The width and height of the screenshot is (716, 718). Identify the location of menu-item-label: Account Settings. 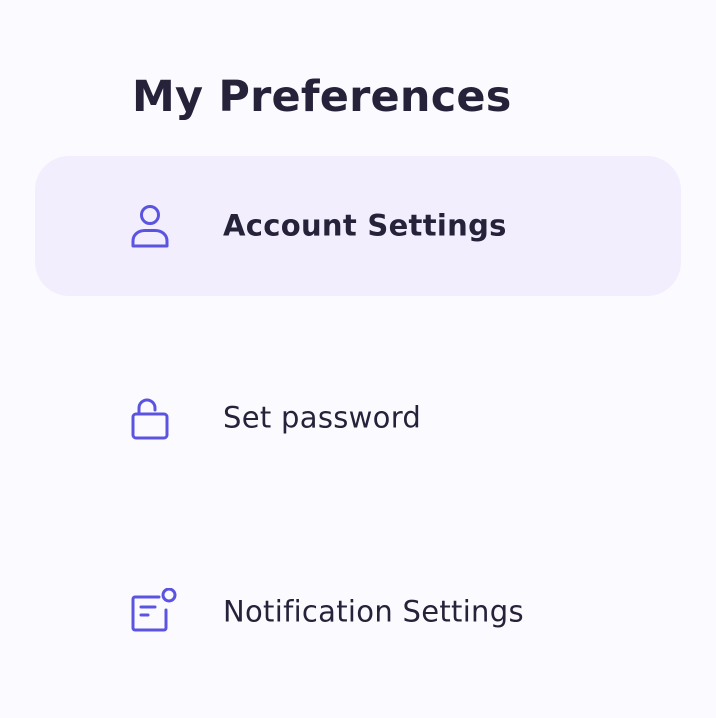
(365, 225).